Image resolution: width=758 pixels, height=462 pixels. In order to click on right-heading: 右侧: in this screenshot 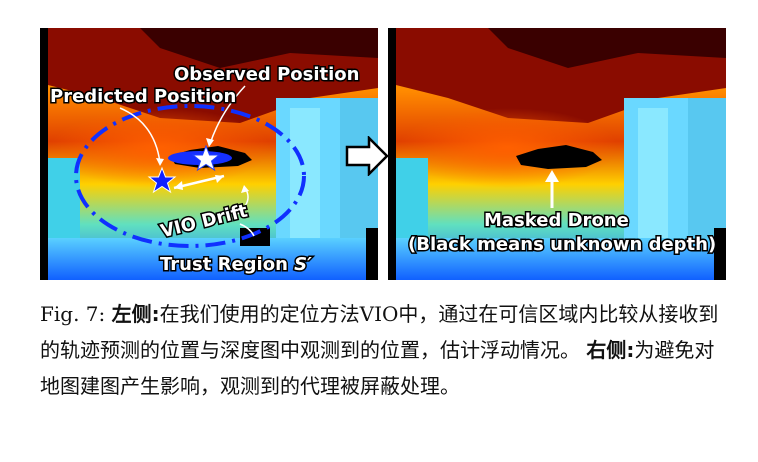, I will do `click(610, 350)`.